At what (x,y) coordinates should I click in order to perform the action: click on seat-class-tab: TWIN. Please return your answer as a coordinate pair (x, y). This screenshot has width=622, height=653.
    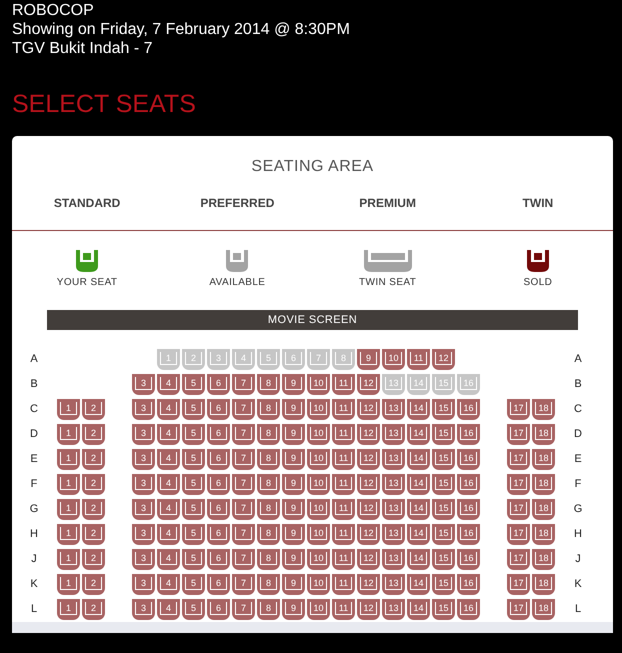
    Looking at the image, I should click on (537, 210).